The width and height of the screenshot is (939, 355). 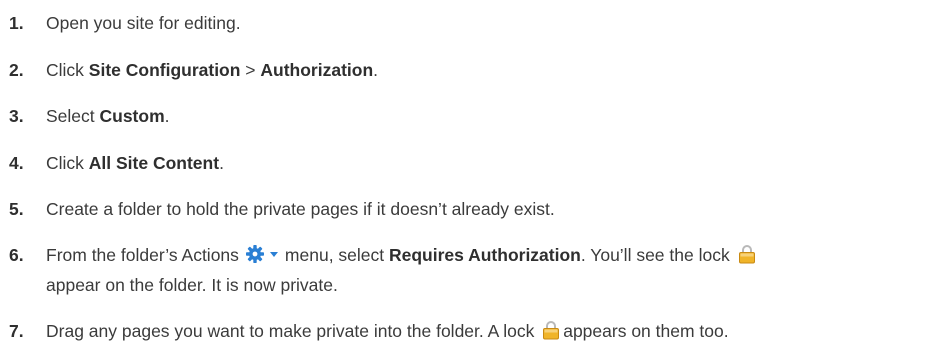 What do you see at coordinates (16, 209) in the screenshot?
I see `step-number: 5.` at bounding box center [16, 209].